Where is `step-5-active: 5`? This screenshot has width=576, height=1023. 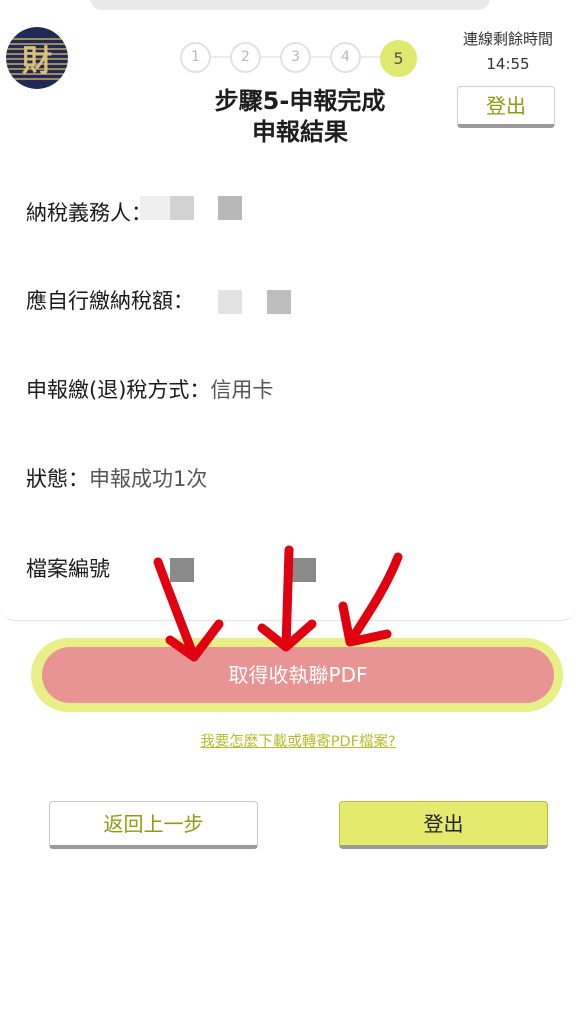
step-5-active: 5 is located at coordinates (398, 58).